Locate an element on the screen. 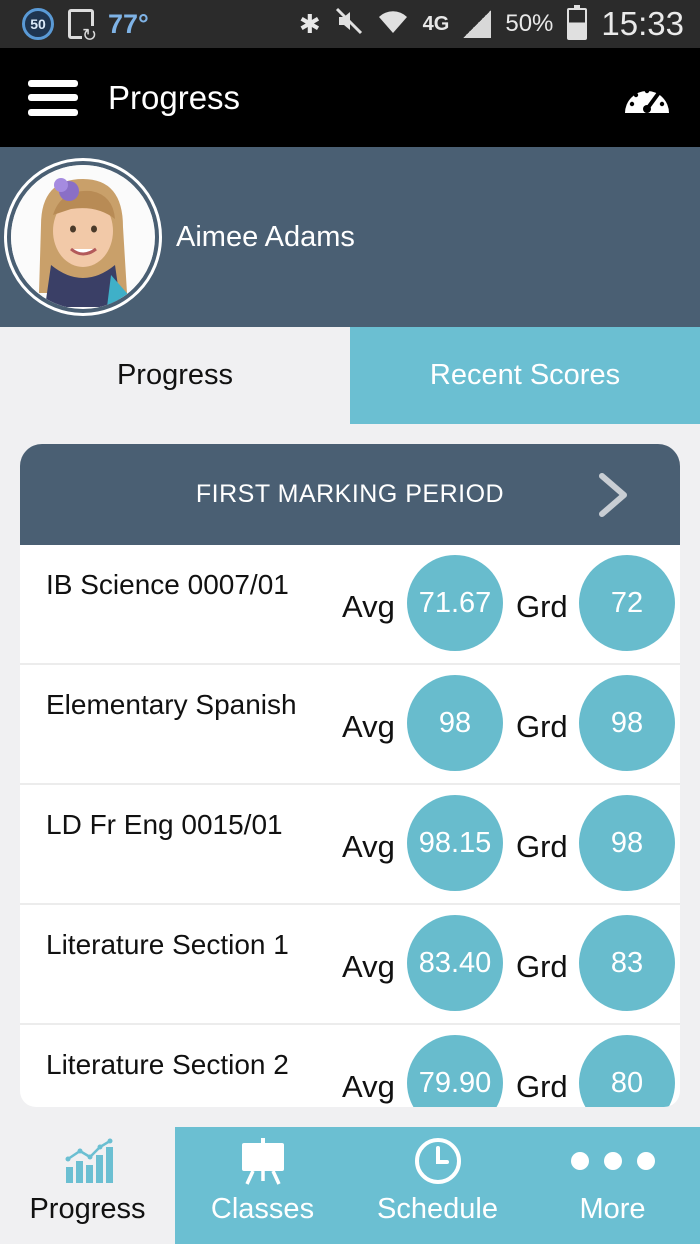  battery-icon is located at coordinates (577, 22).